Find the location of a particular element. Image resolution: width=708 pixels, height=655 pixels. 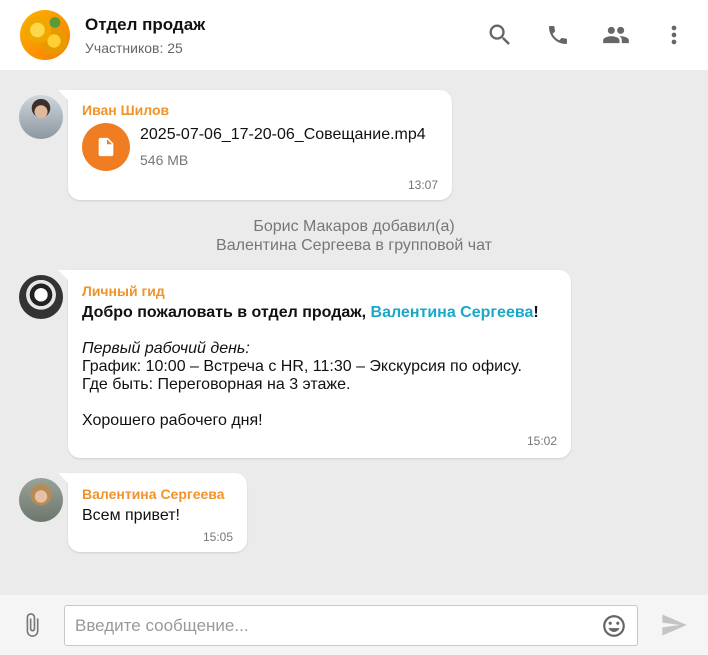

group-icon is located at coordinates (616, 35).